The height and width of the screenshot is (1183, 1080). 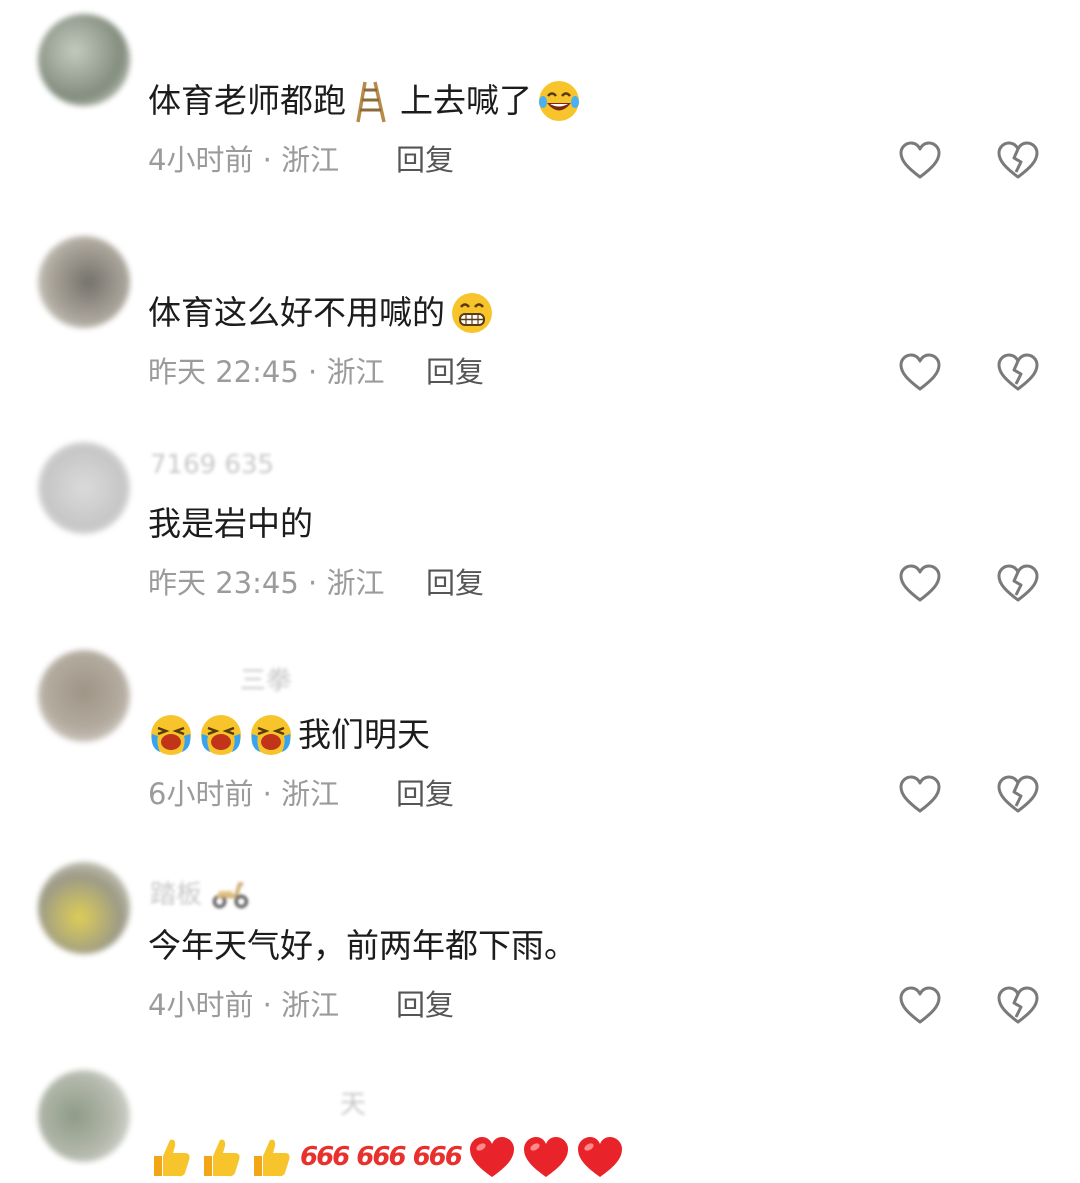 I want to click on username: 天, so click(x=353, y=1102).